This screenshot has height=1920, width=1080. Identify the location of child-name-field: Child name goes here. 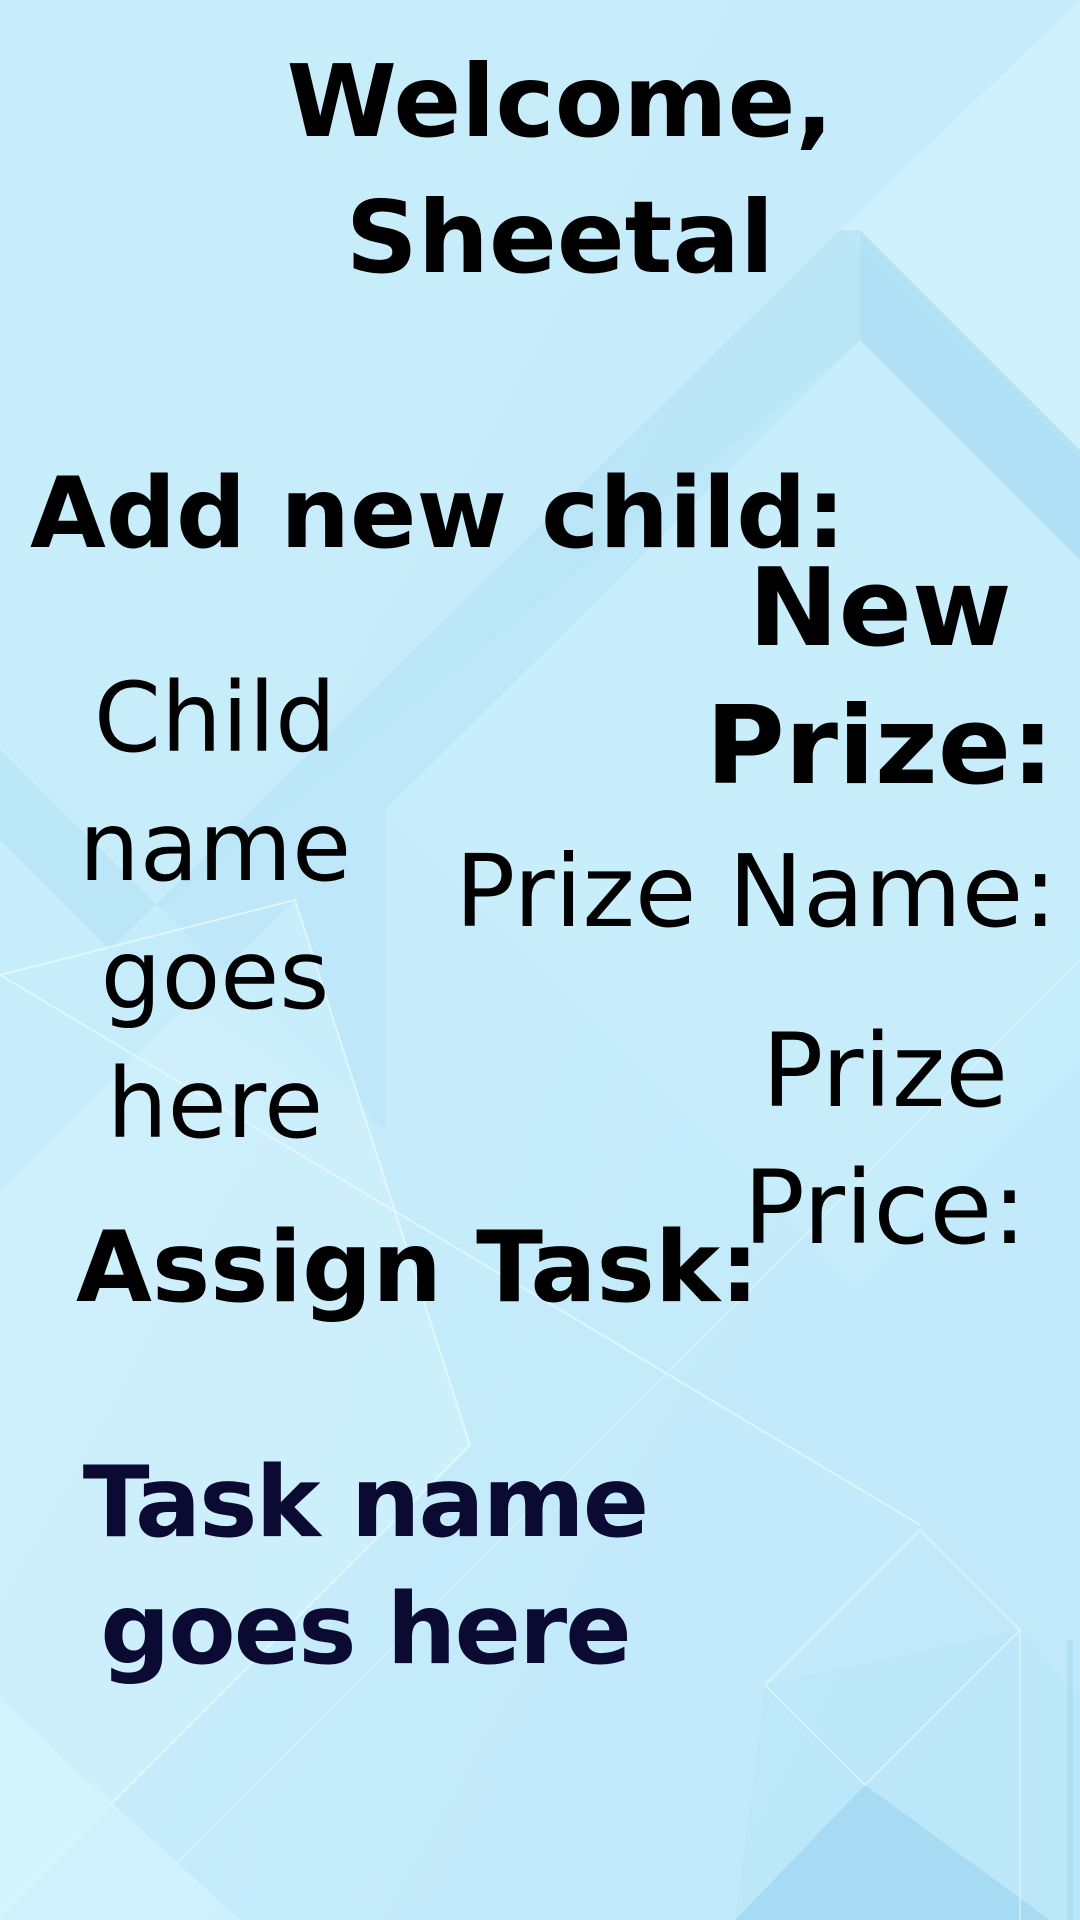
(215, 911).